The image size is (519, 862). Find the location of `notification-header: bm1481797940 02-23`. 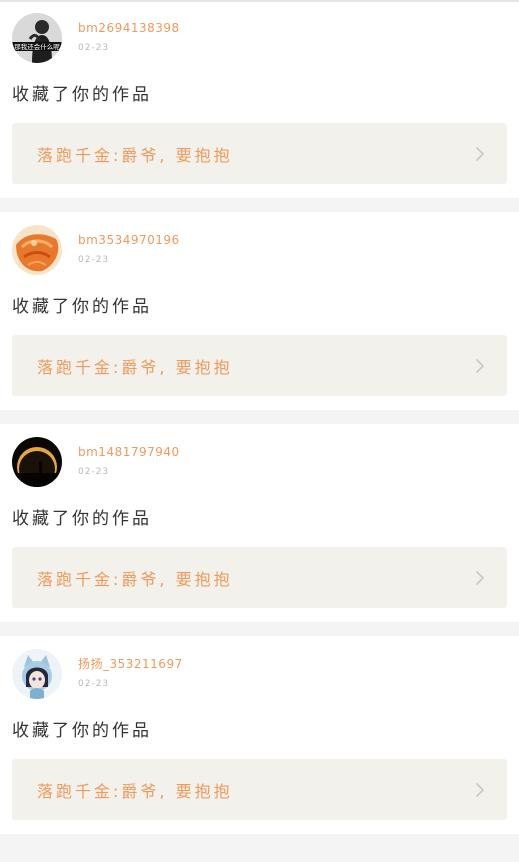

notification-header: bm1481797940 02-23 is located at coordinates (259, 464).